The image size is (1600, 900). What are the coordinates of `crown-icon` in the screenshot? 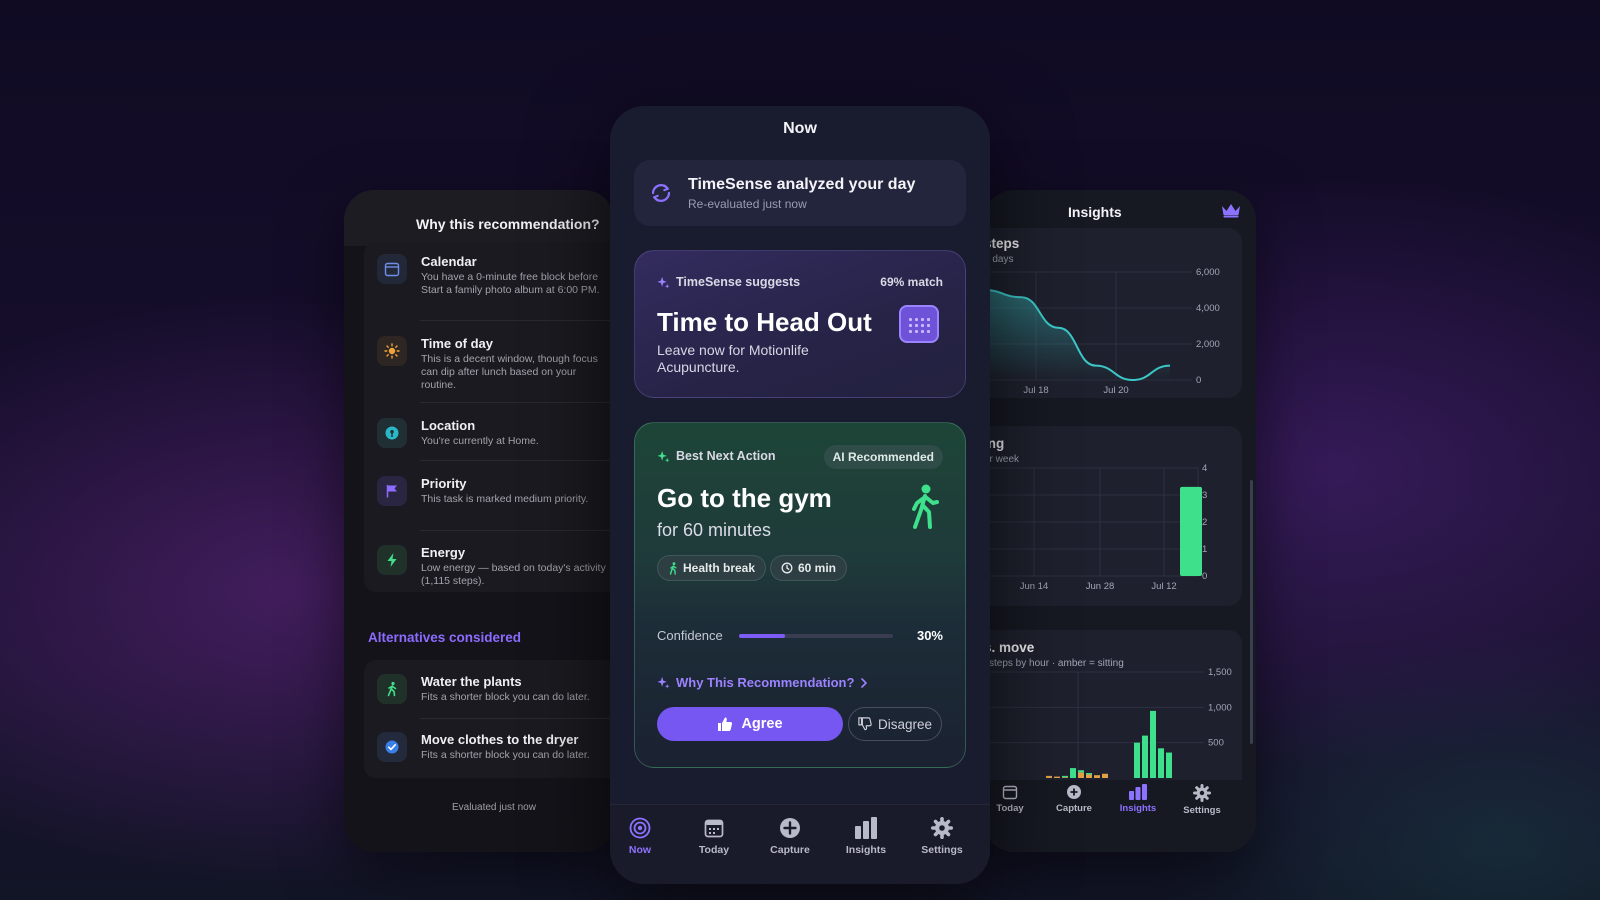 It's located at (1231, 210).